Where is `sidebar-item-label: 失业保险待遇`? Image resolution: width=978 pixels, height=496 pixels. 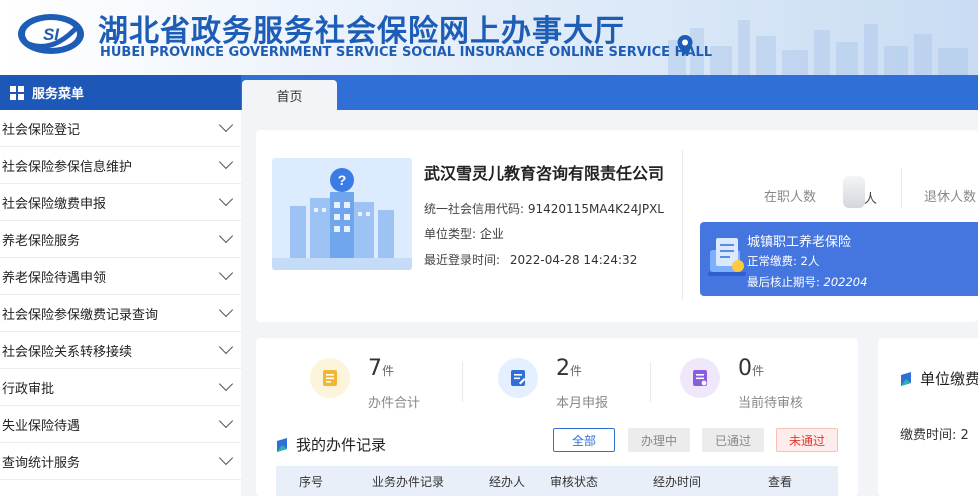 sidebar-item-label: 失业保险待遇 is located at coordinates (41, 426).